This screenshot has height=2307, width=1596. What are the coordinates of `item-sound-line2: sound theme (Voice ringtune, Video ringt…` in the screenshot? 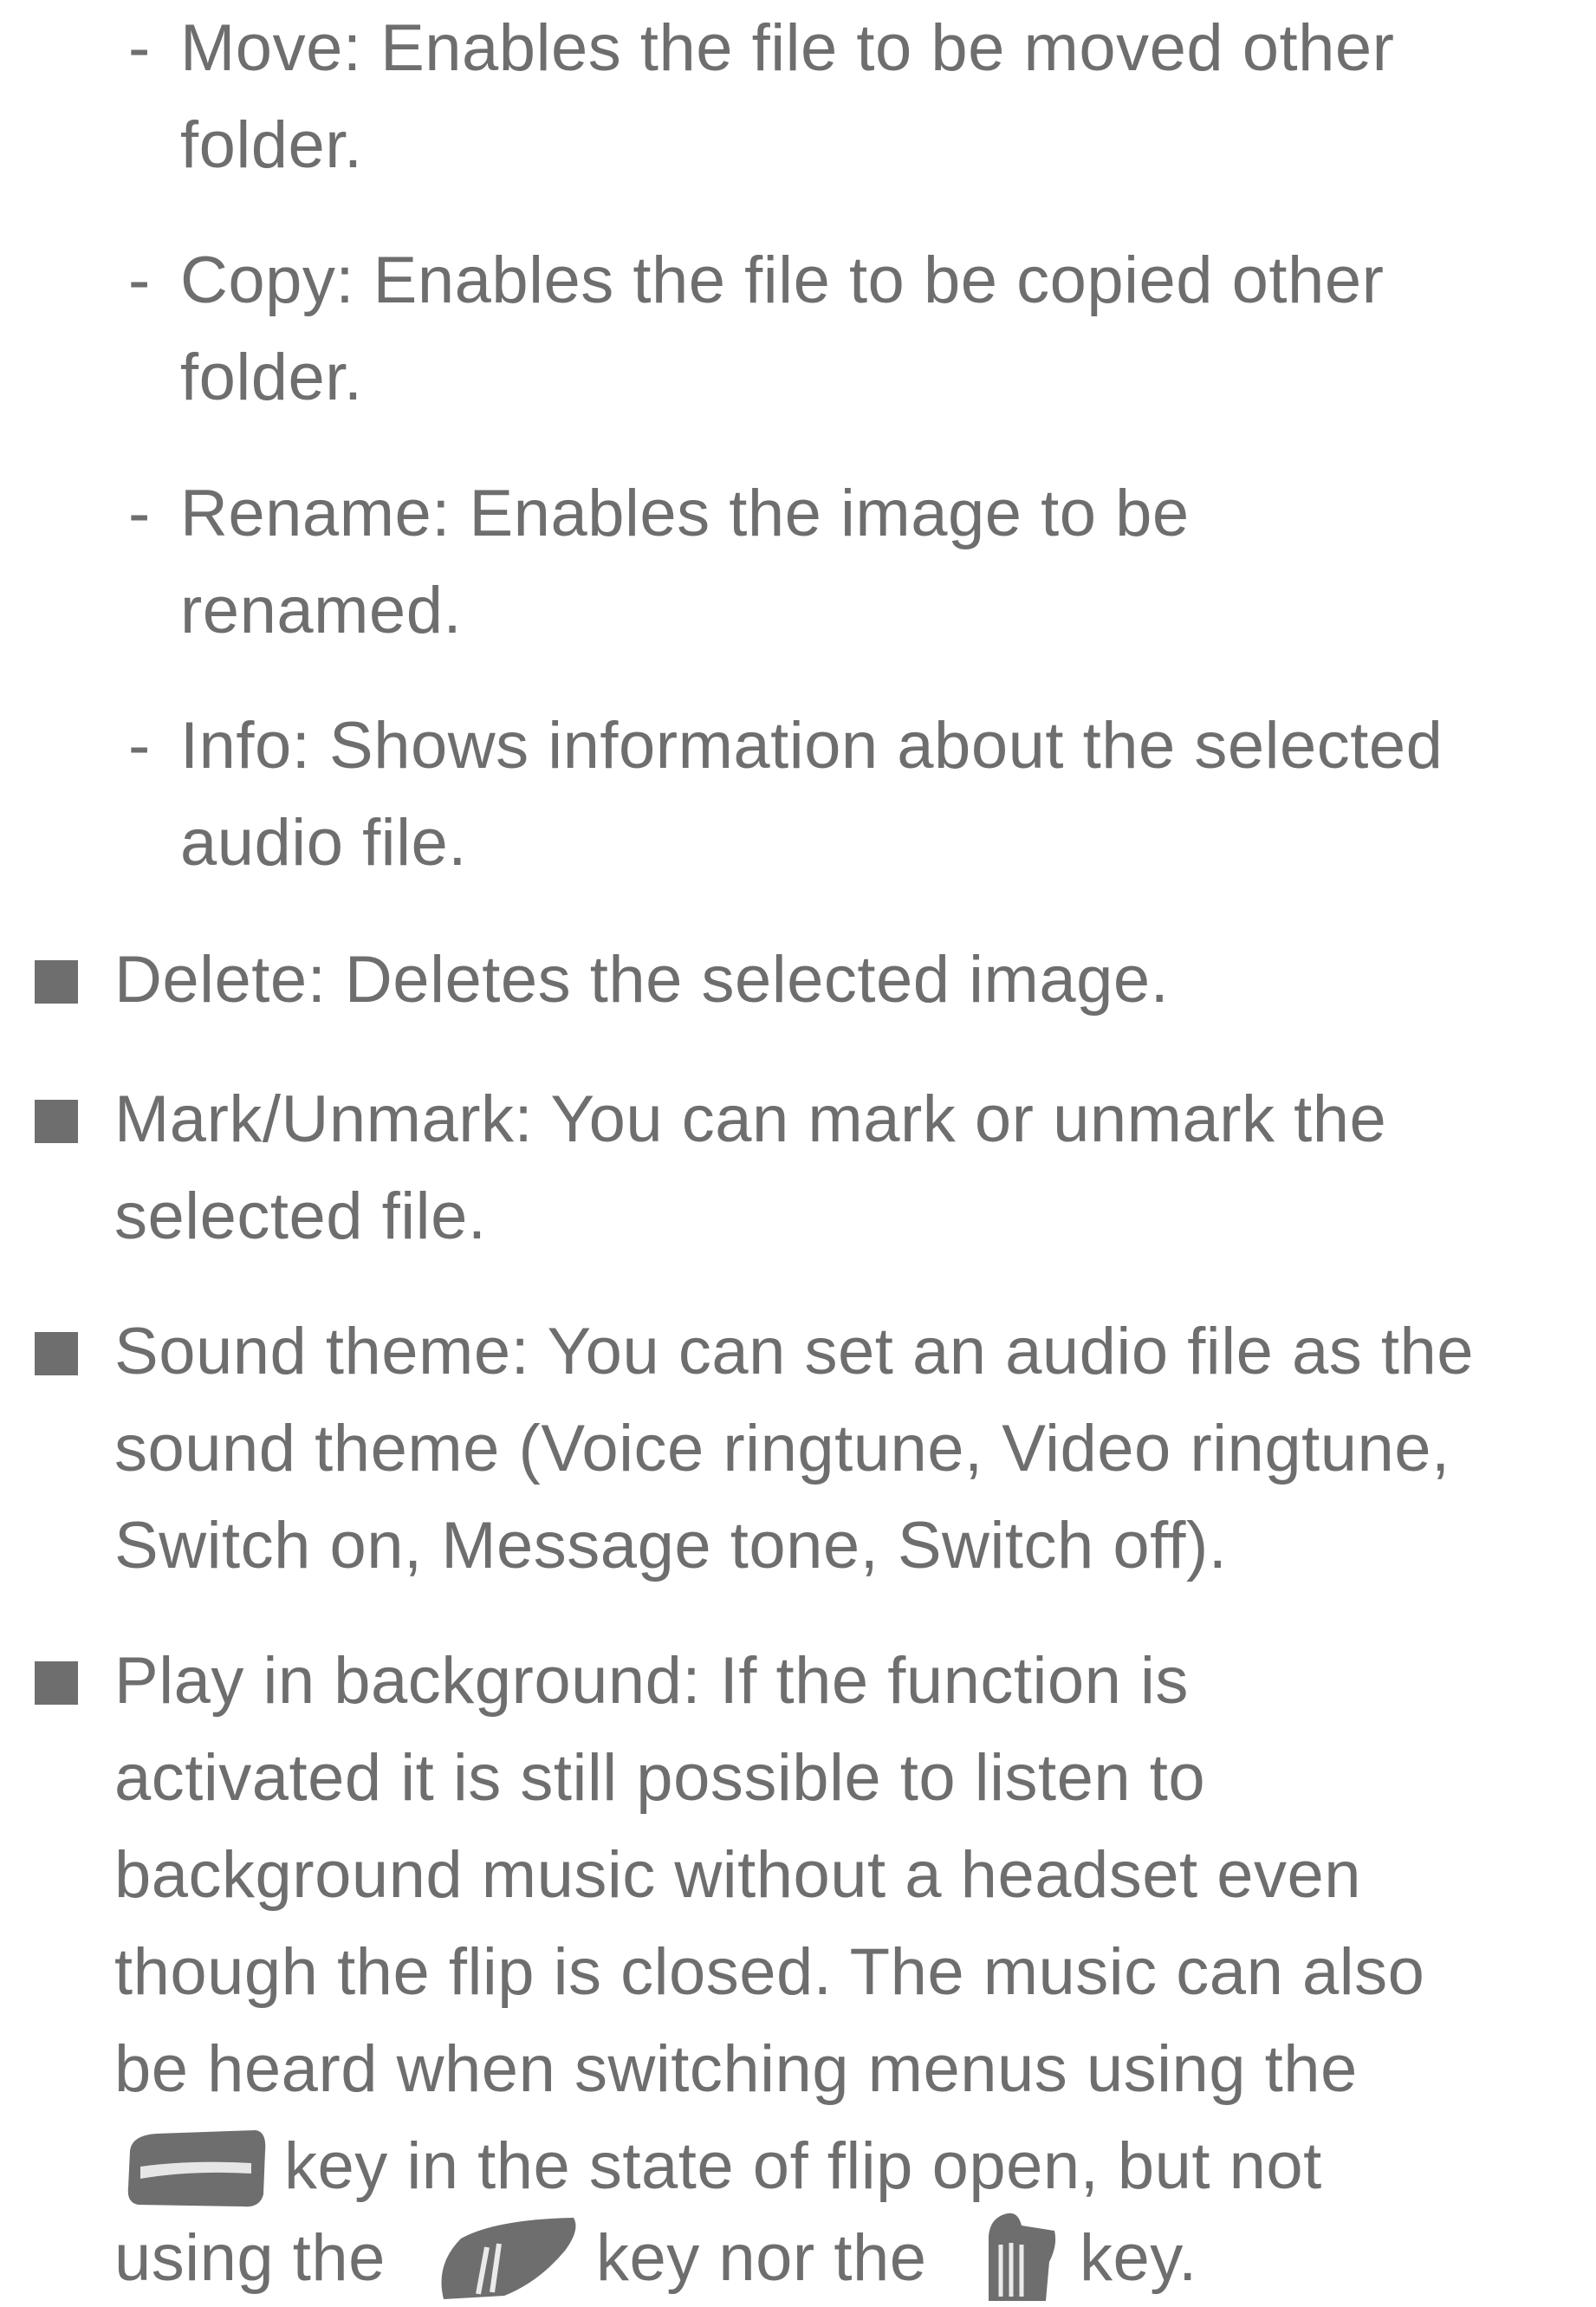 It's located at (782, 1448).